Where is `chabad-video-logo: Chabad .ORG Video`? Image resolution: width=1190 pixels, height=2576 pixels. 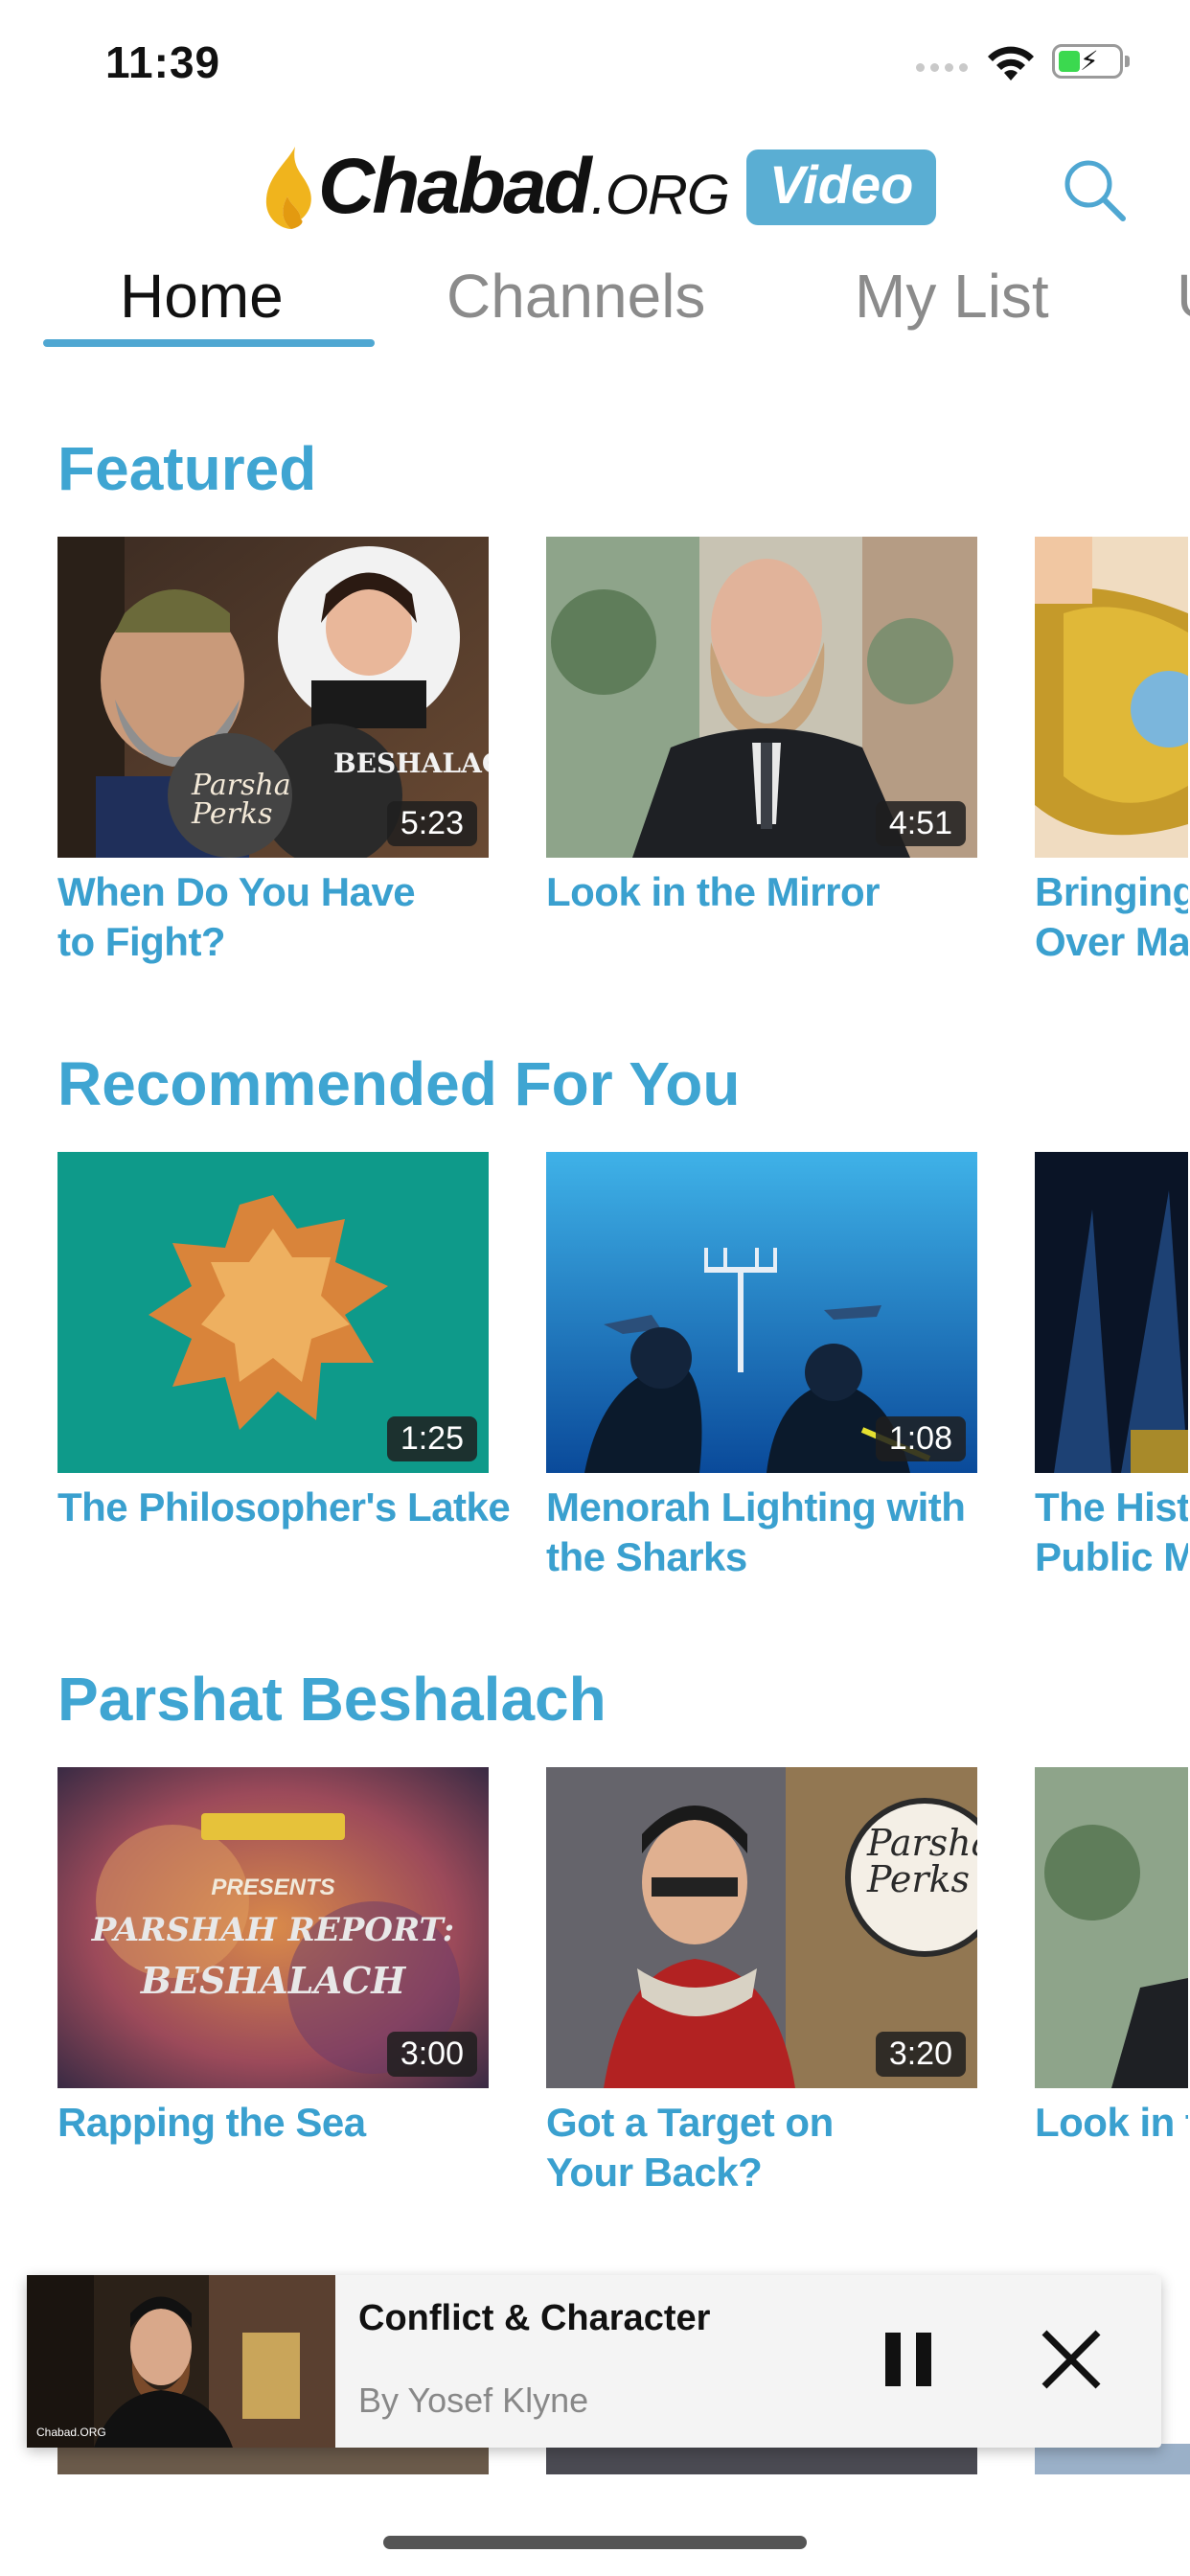 chabad-video-logo: Chabad .ORG Video is located at coordinates (598, 187).